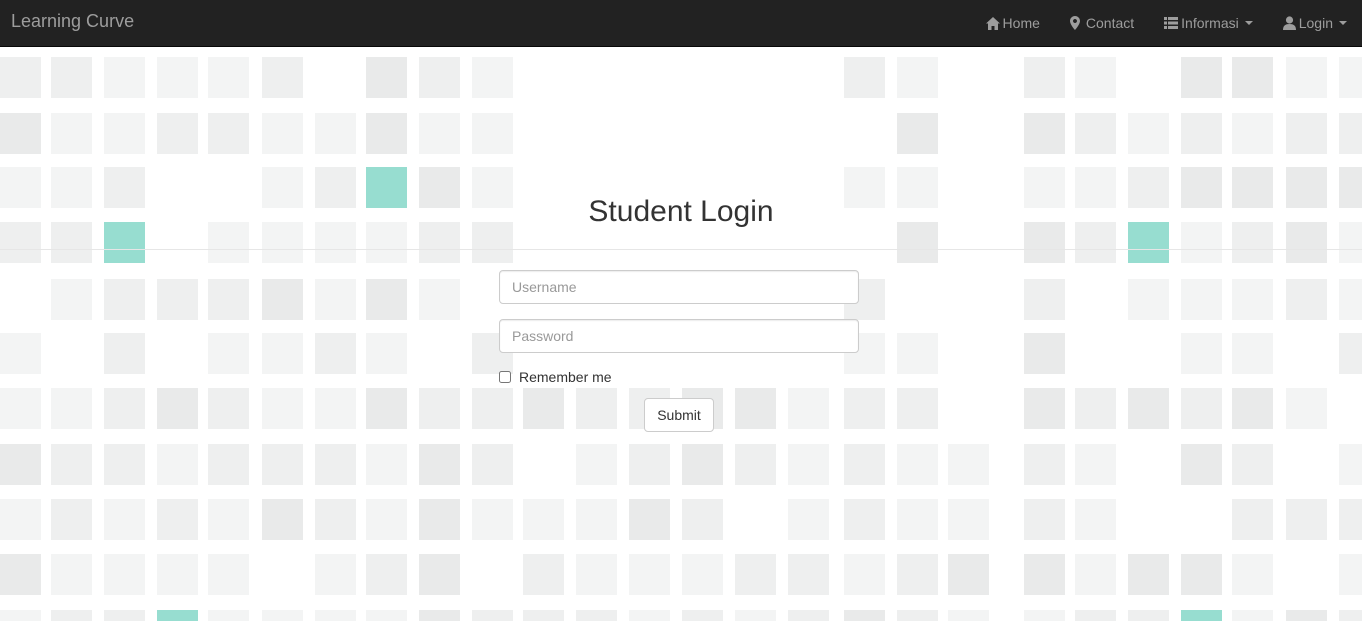 The image size is (1362, 621). Describe the element at coordinates (1102, 23) in the screenshot. I see `nav-contact: Contact` at that location.